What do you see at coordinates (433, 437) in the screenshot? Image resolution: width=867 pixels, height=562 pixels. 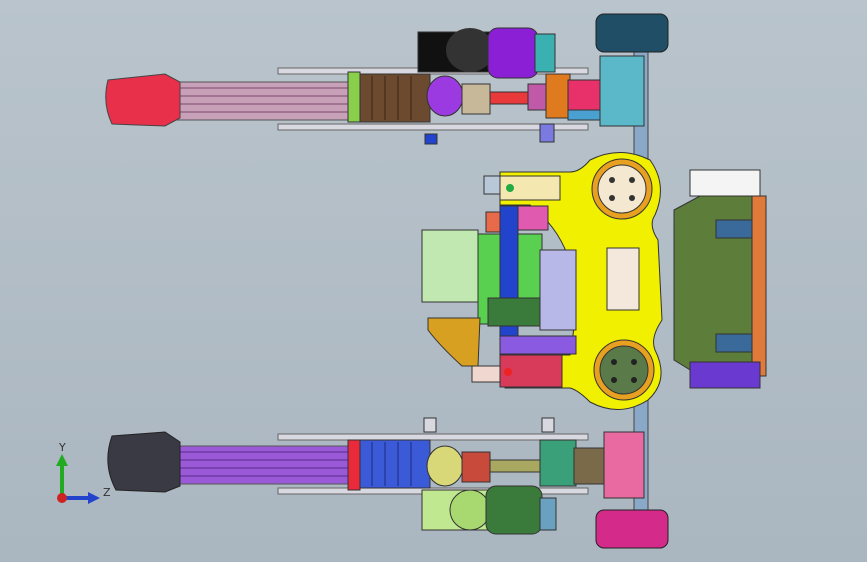 I see `bottom-rail` at bounding box center [433, 437].